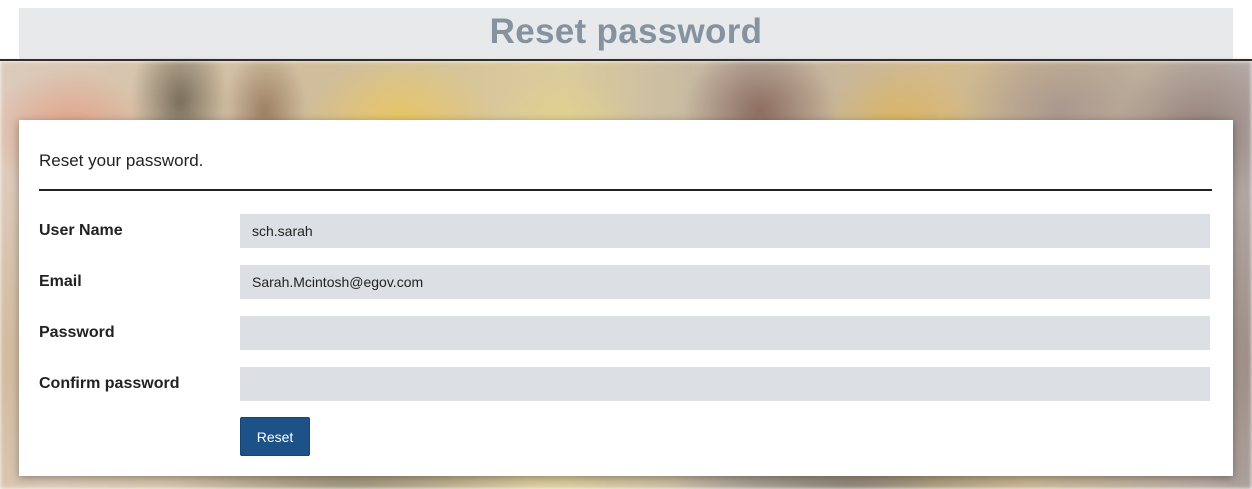 The image size is (1252, 489). I want to click on username-input, so click(725, 231).